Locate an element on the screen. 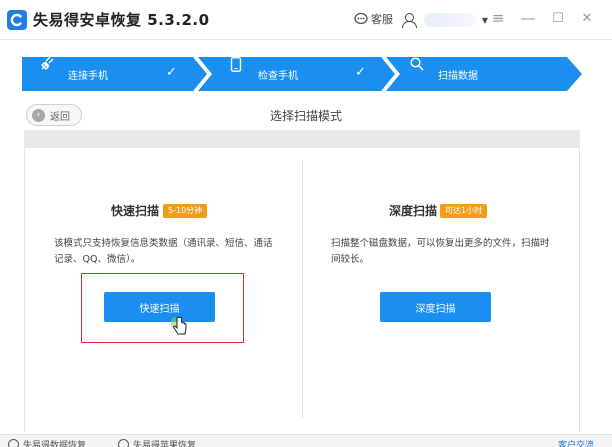 This screenshot has width=612, height=447. step-label: 检查手机 is located at coordinates (278, 76).